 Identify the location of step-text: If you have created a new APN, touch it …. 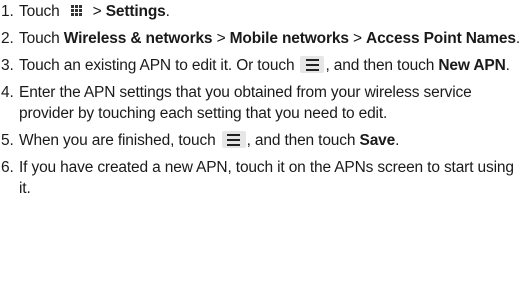
(266, 178).